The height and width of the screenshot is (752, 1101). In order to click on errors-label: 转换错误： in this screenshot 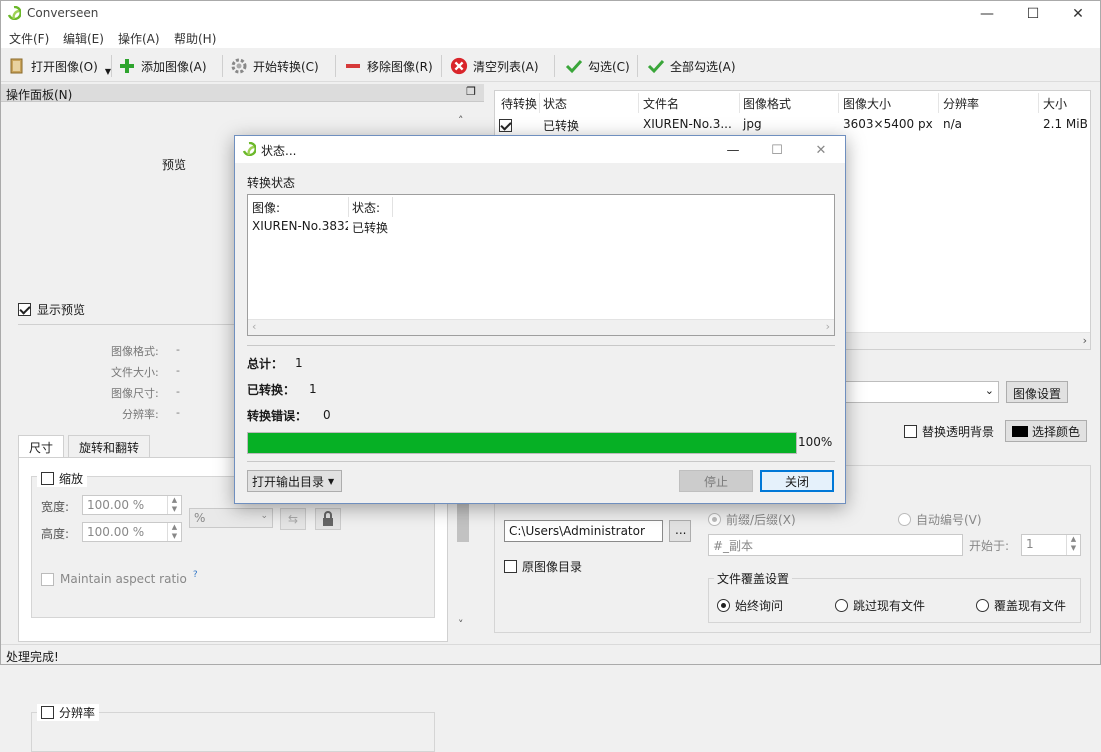, I will do `click(277, 416)`.